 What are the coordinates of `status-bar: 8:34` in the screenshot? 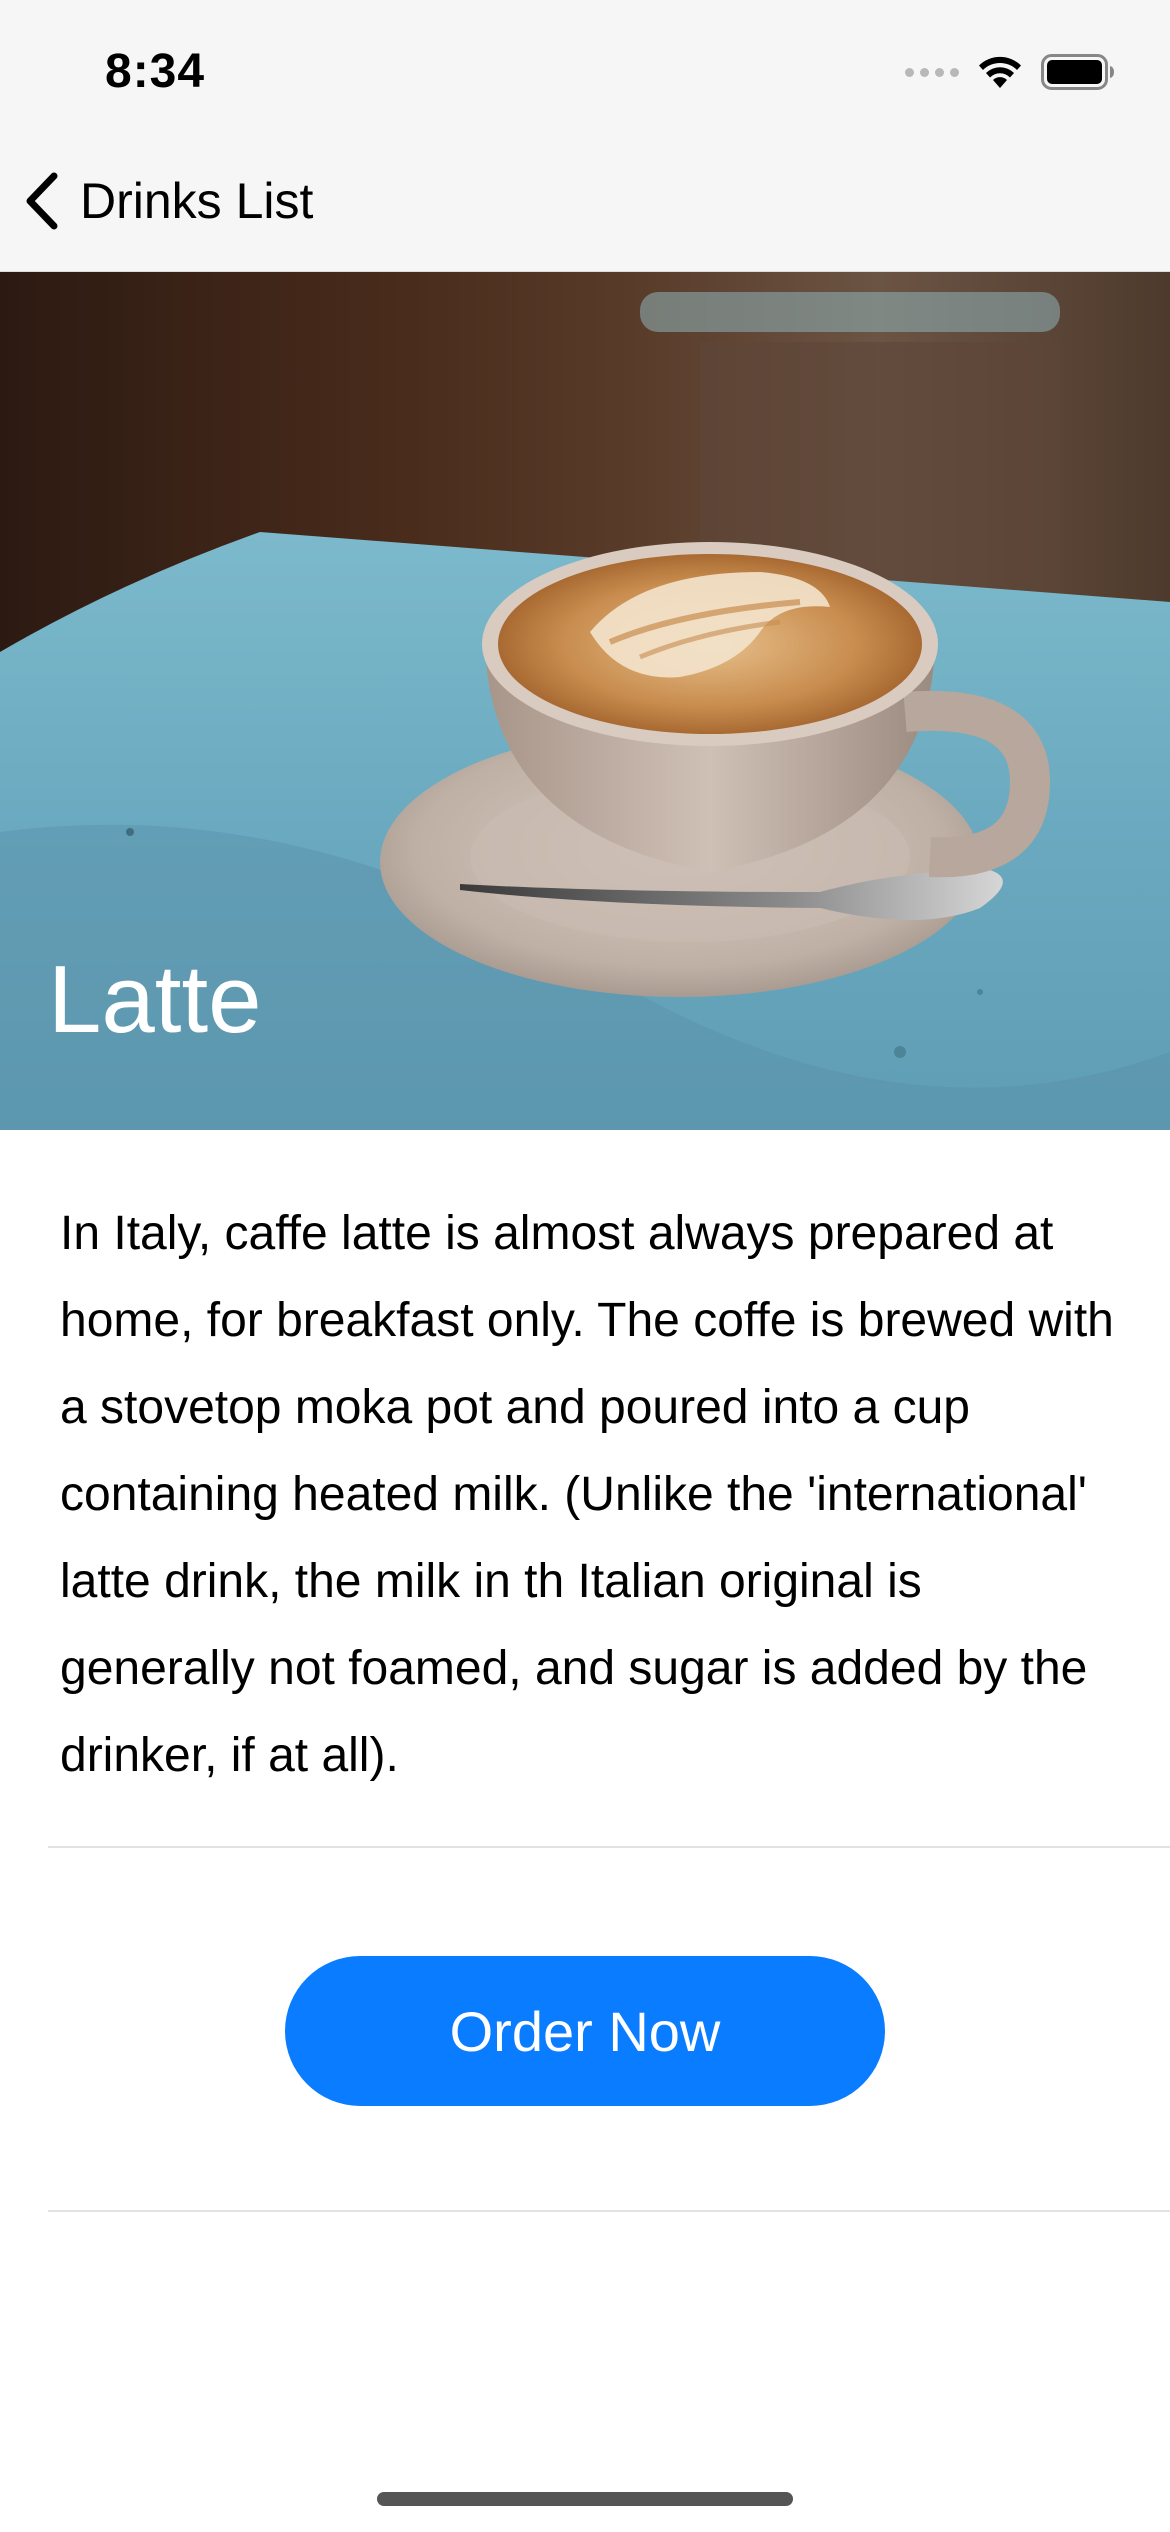 It's located at (585, 70).